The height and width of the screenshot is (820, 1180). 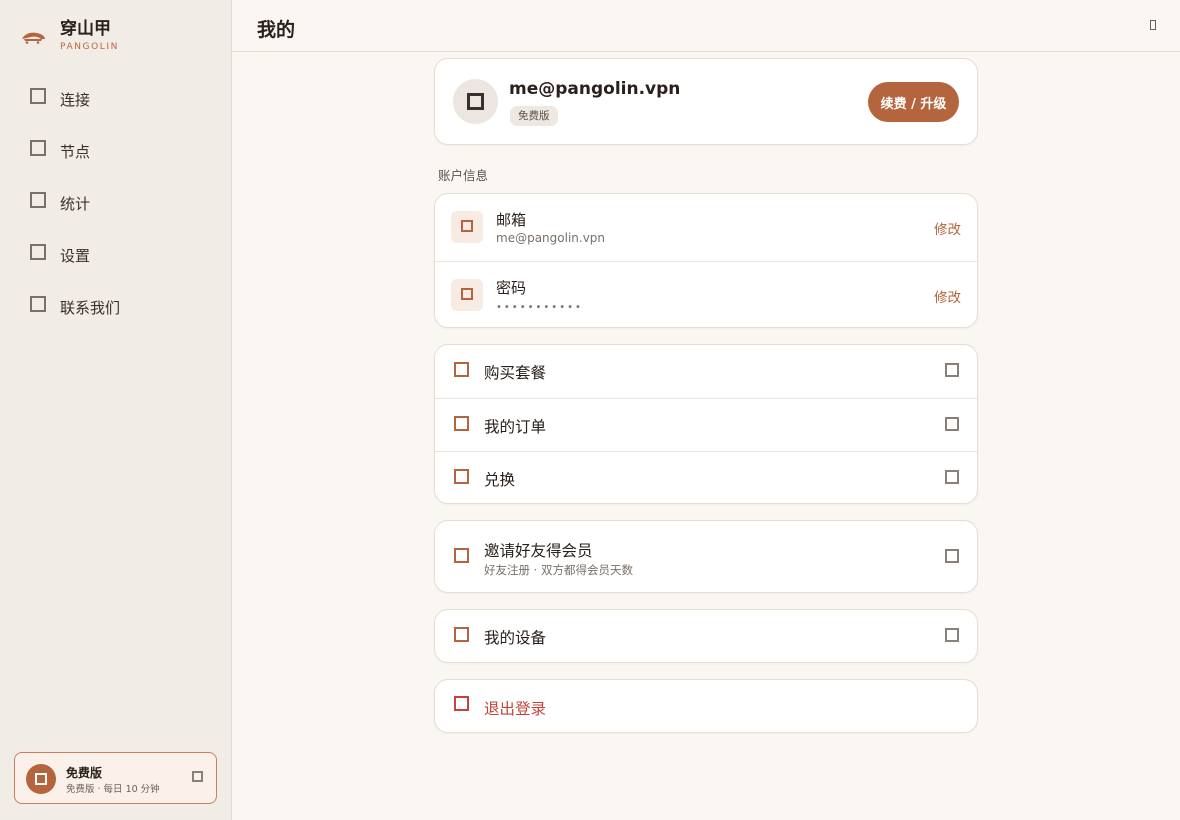 What do you see at coordinates (75, 256) in the screenshot?
I see `sidebar-item-label: 设置` at bounding box center [75, 256].